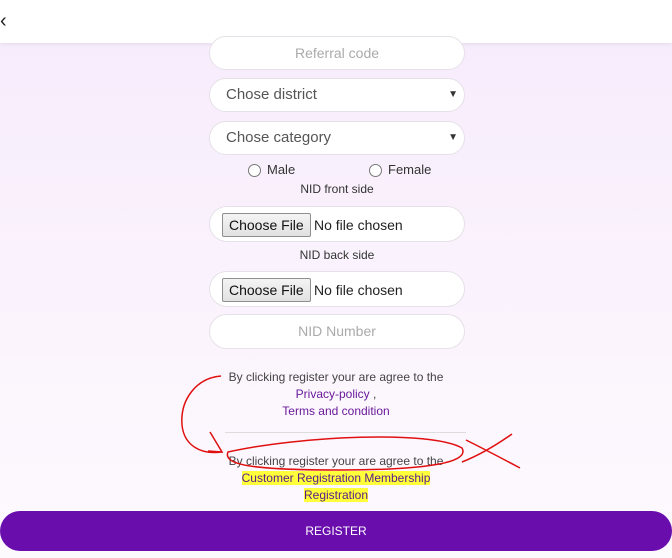 The image size is (672, 558). What do you see at coordinates (254, 171) in the screenshot?
I see `male-radio` at bounding box center [254, 171].